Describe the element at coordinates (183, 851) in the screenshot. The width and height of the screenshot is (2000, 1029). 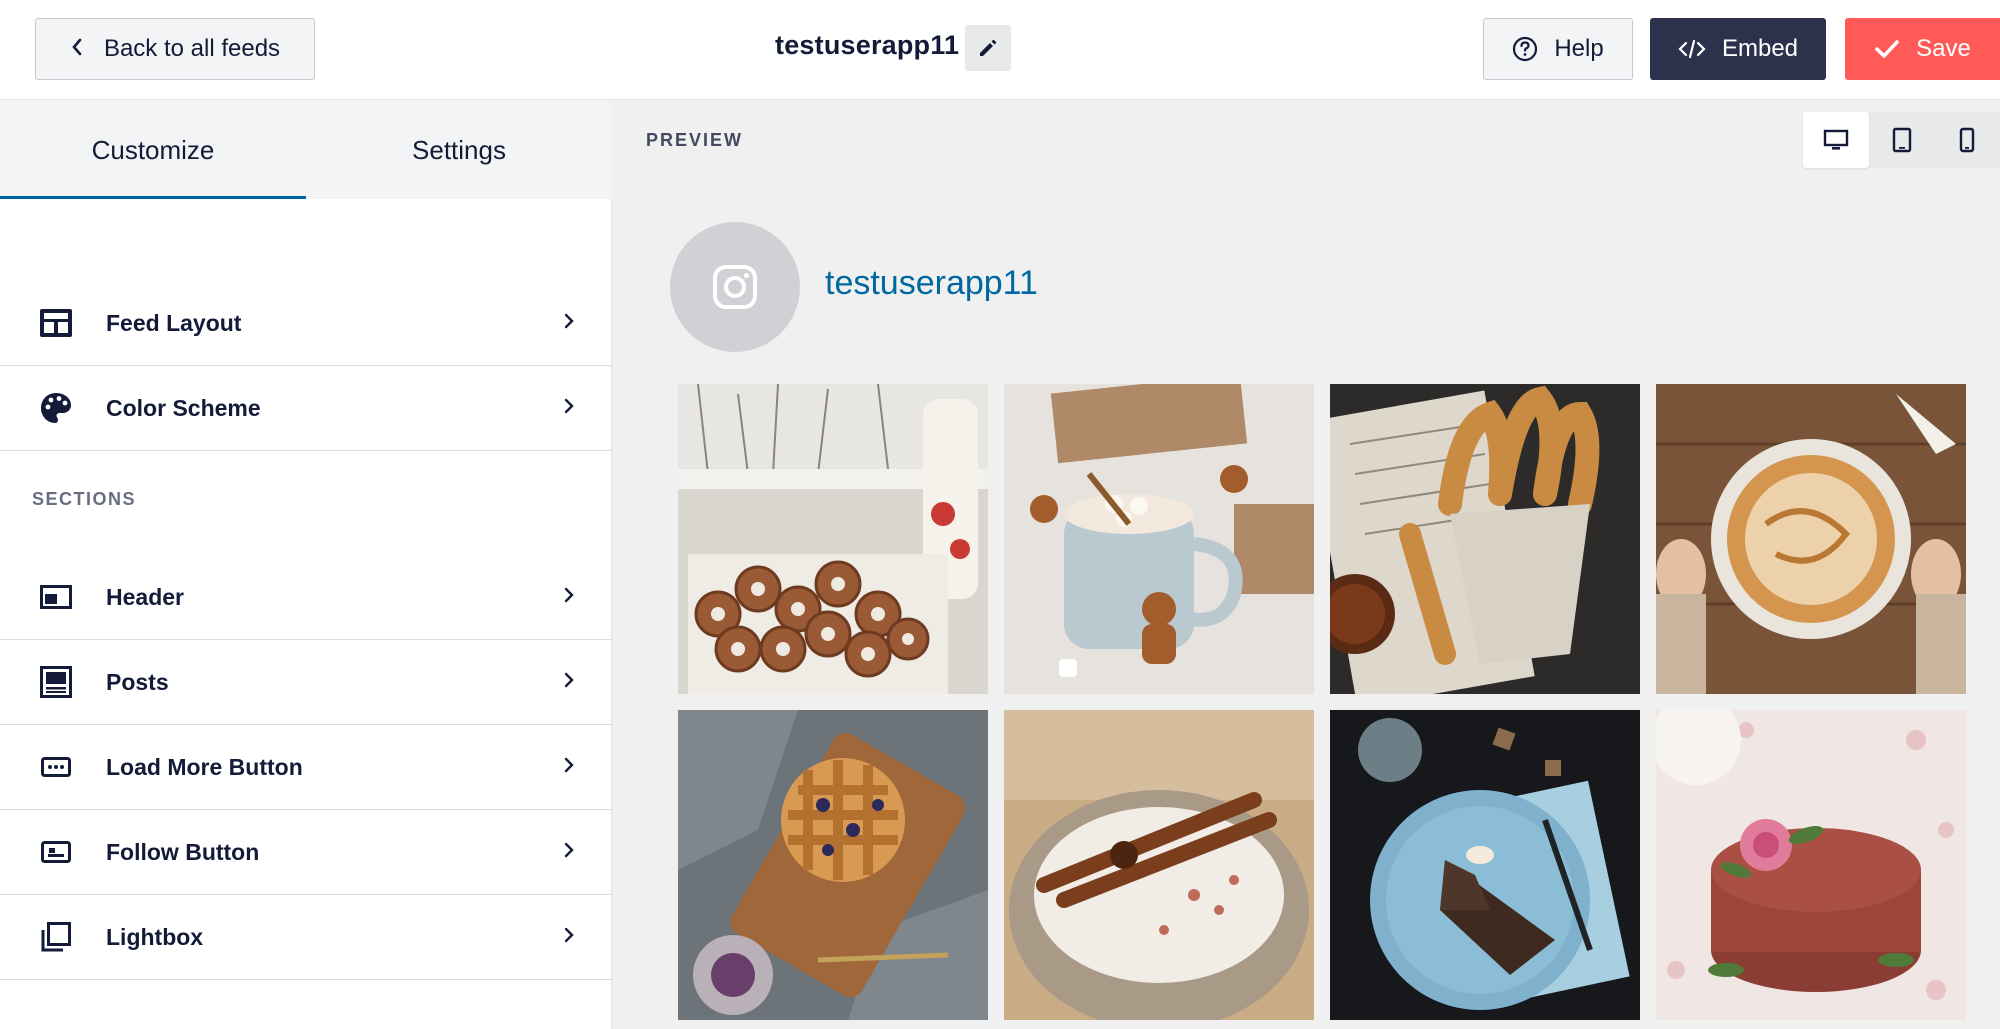
I see `sidebar-item-label: Follow Button` at that location.